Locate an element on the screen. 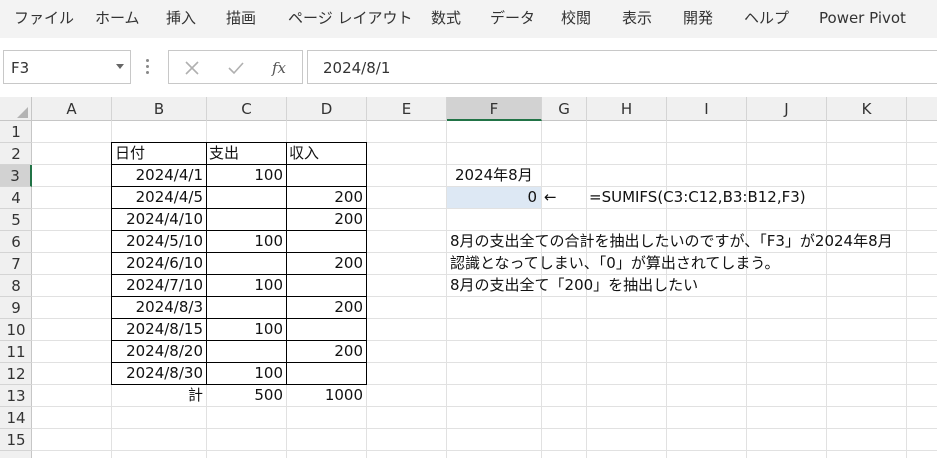 Image resolution: width=937 pixels, height=458 pixels. name-box: F3 is located at coordinates (67, 67).